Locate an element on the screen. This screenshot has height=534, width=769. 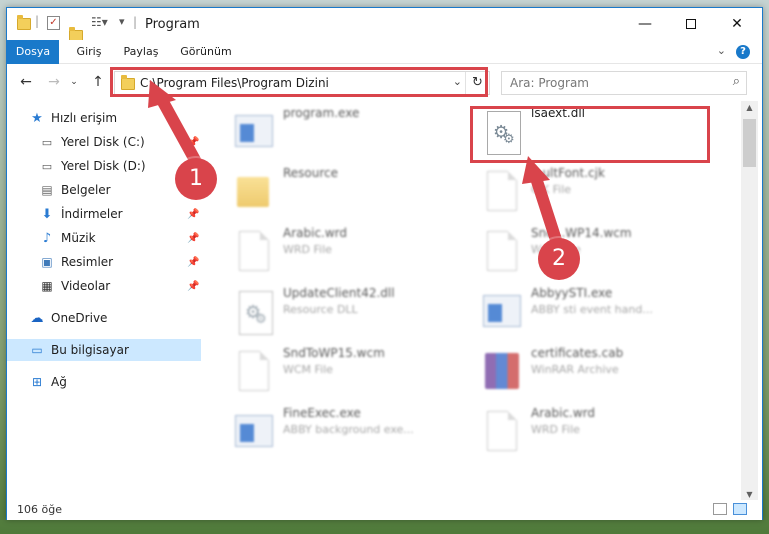
callout-2: 2 is located at coordinates (559, 259).